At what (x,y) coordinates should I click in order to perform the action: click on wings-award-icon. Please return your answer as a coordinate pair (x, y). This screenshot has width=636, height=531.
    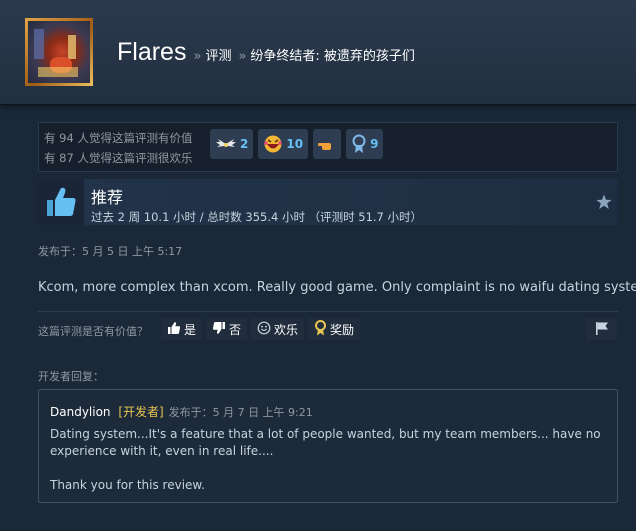
    Looking at the image, I should click on (226, 144).